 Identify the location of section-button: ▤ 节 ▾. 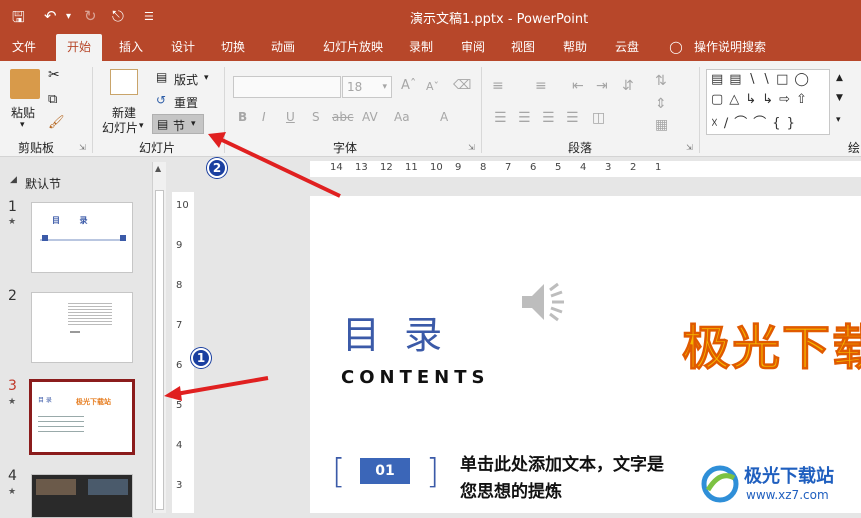
(178, 124).